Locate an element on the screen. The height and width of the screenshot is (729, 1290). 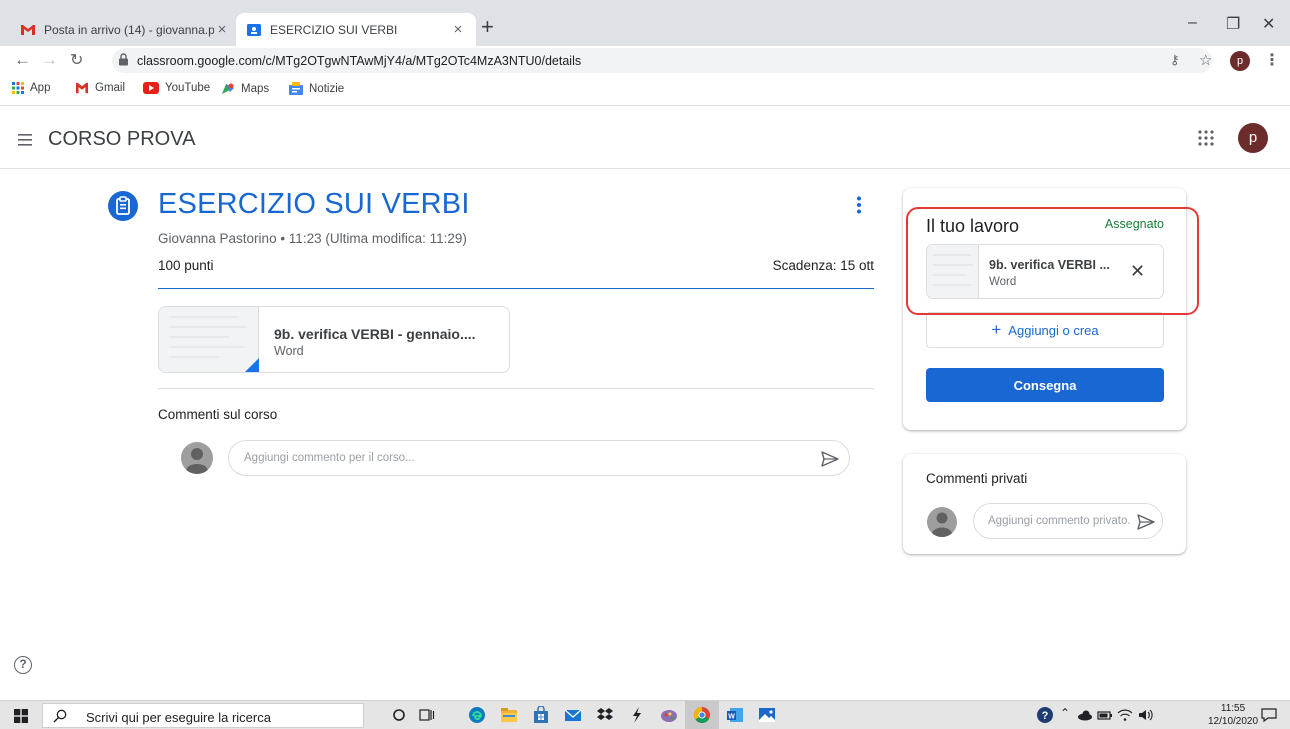
account-avatar: p is located at coordinates (1253, 138).